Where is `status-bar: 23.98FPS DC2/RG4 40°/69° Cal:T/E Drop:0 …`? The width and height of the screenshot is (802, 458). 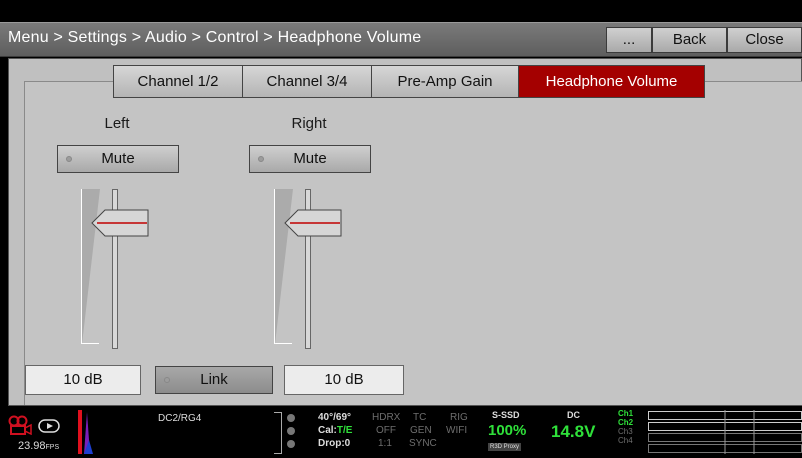 status-bar: 23.98FPS DC2/RG4 40°/69° Cal:T/E Drop:0 … is located at coordinates (401, 432).